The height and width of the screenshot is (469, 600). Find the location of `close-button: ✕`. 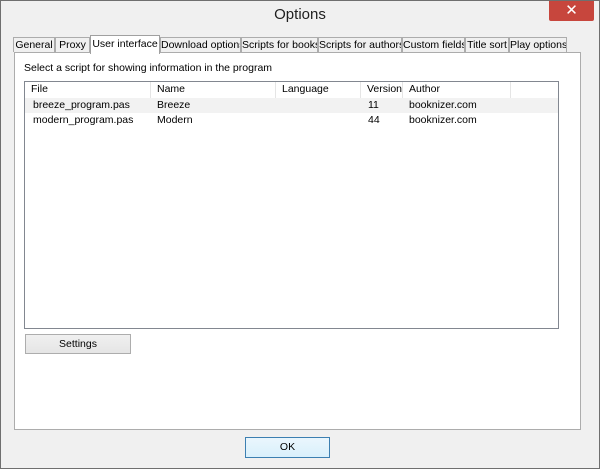

close-button: ✕ is located at coordinates (571, 11).